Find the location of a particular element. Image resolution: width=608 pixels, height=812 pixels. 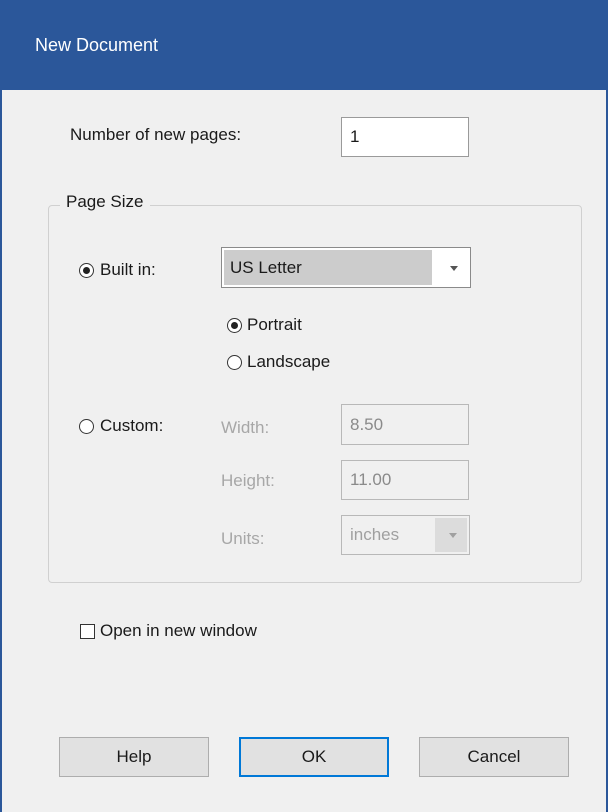

page-size-group-label: Page Size is located at coordinates (105, 202).